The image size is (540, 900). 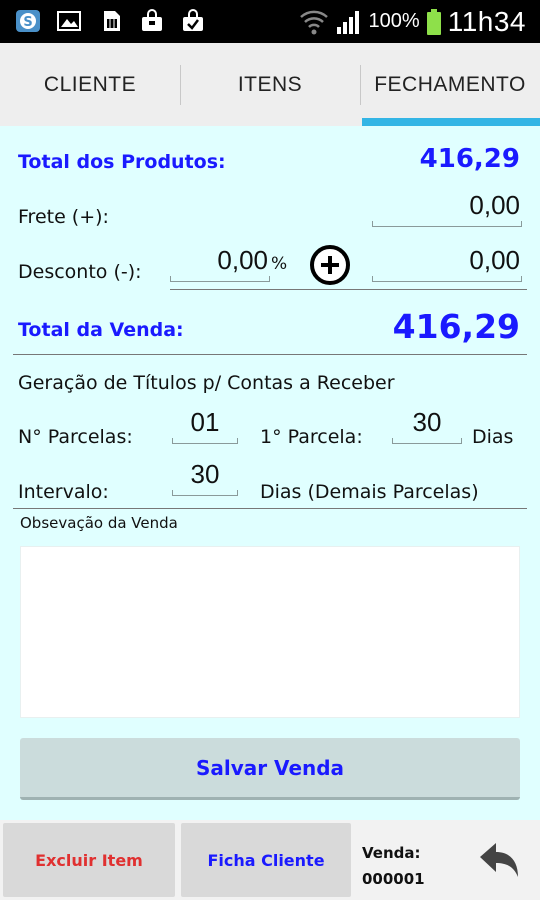 What do you see at coordinates (469, 159) in the screenshot?
I see `total-produtos-value: 416,29` at bounding box center [469, 159].